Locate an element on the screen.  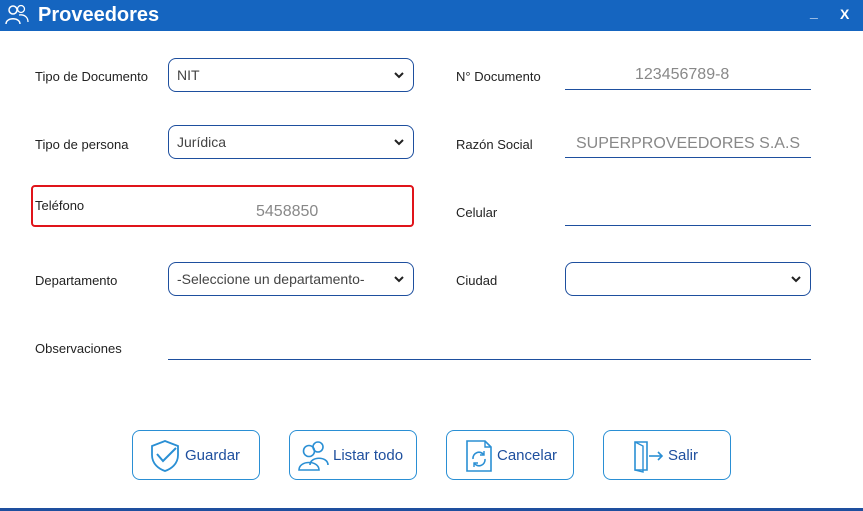
departamento-label: Departamento is located at coordinates (76, 280).